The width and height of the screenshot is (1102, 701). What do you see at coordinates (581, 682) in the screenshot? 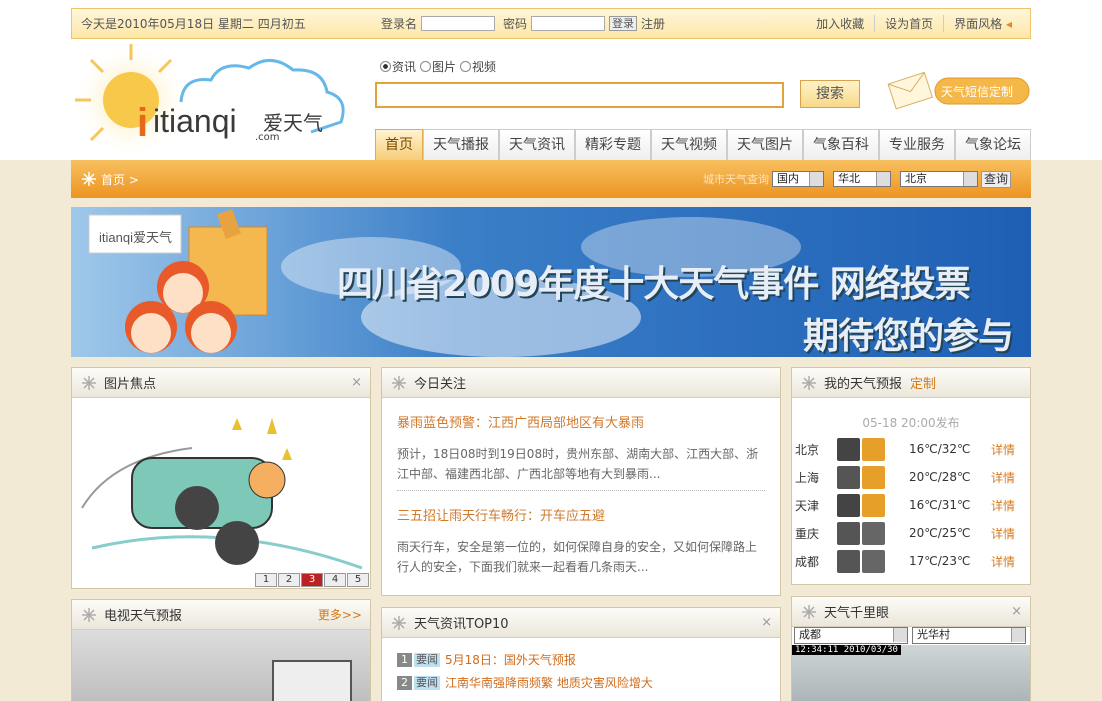
I see `list-item: 2 要闻 江南华南强降雨频繁 地质灾害风险增大` at bounding box center [581, 682].